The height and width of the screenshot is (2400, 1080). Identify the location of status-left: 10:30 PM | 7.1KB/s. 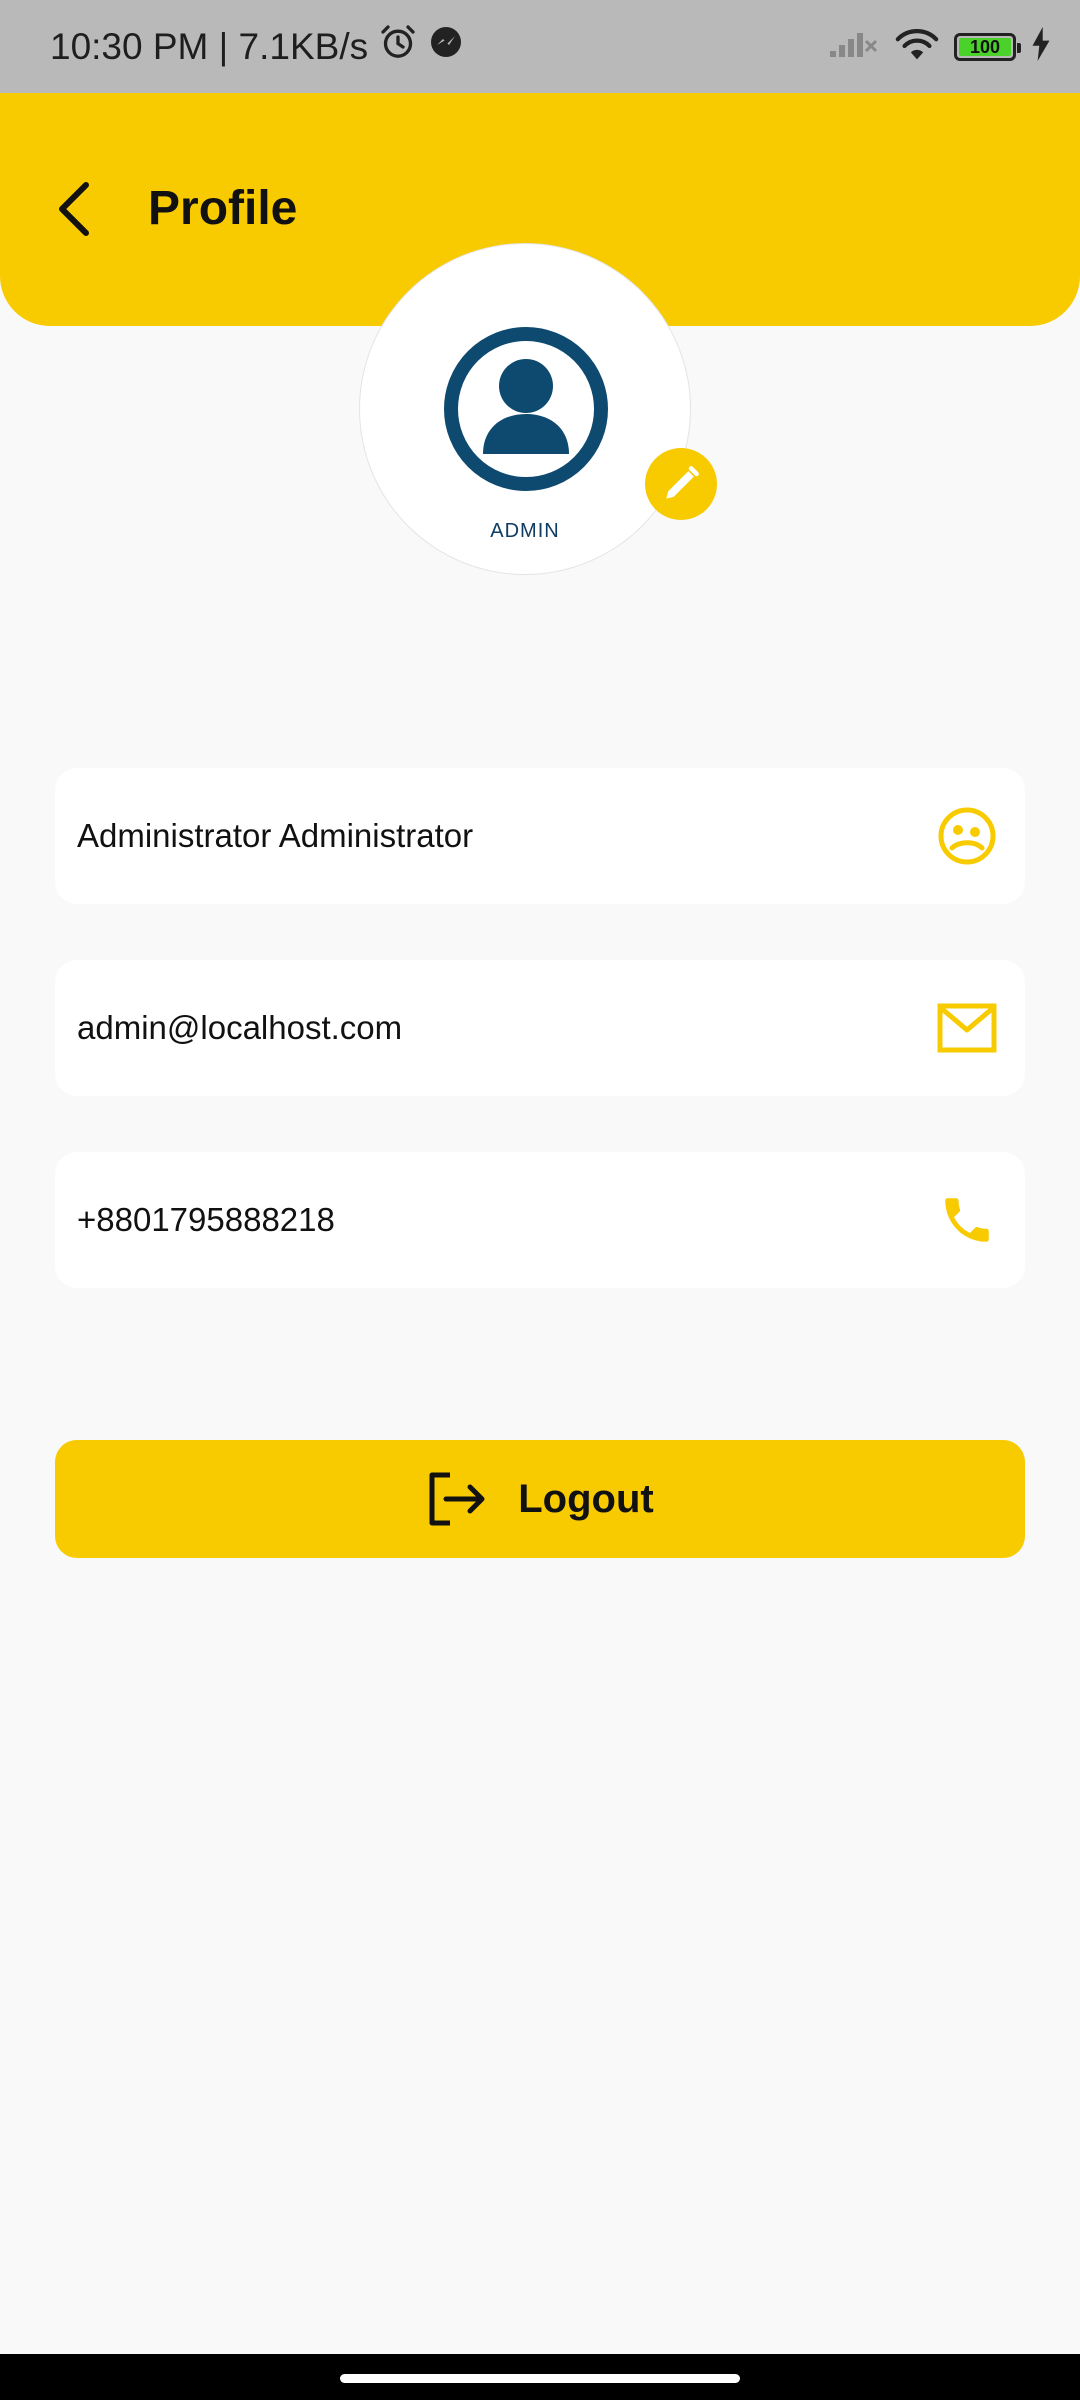
(257, 46).